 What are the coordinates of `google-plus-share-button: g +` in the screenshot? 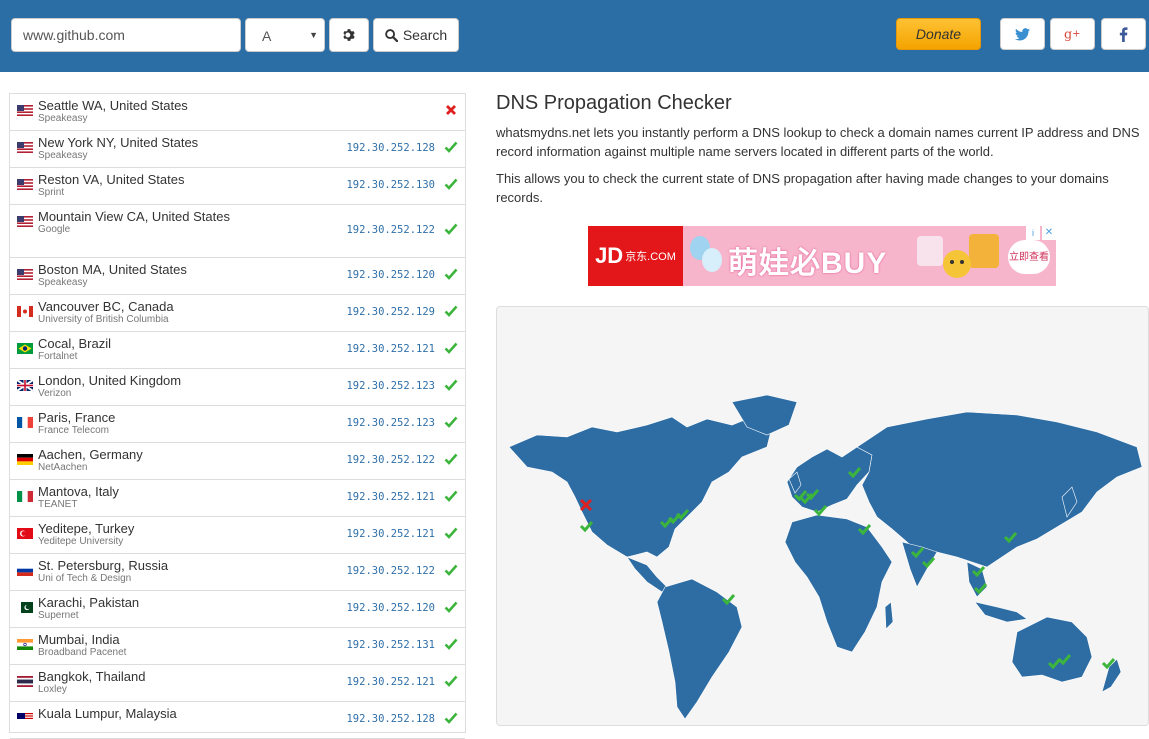 It's located at (1072, 34).